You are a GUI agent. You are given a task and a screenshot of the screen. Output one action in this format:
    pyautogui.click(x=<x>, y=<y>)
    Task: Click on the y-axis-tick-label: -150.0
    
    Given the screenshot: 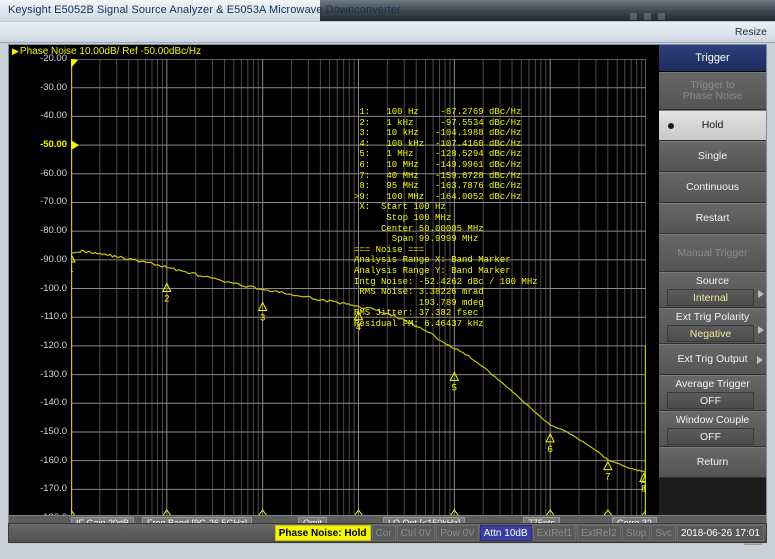 What is the action you would take?
    pyautogui.click(x=53, y=431)
    